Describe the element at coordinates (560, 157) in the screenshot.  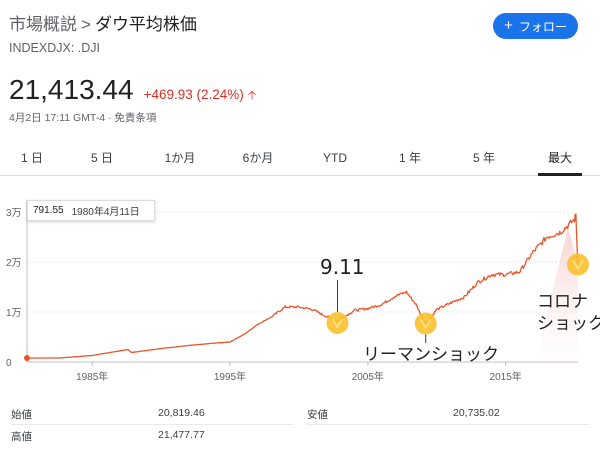
I see `tab-max: 最大` at that location.